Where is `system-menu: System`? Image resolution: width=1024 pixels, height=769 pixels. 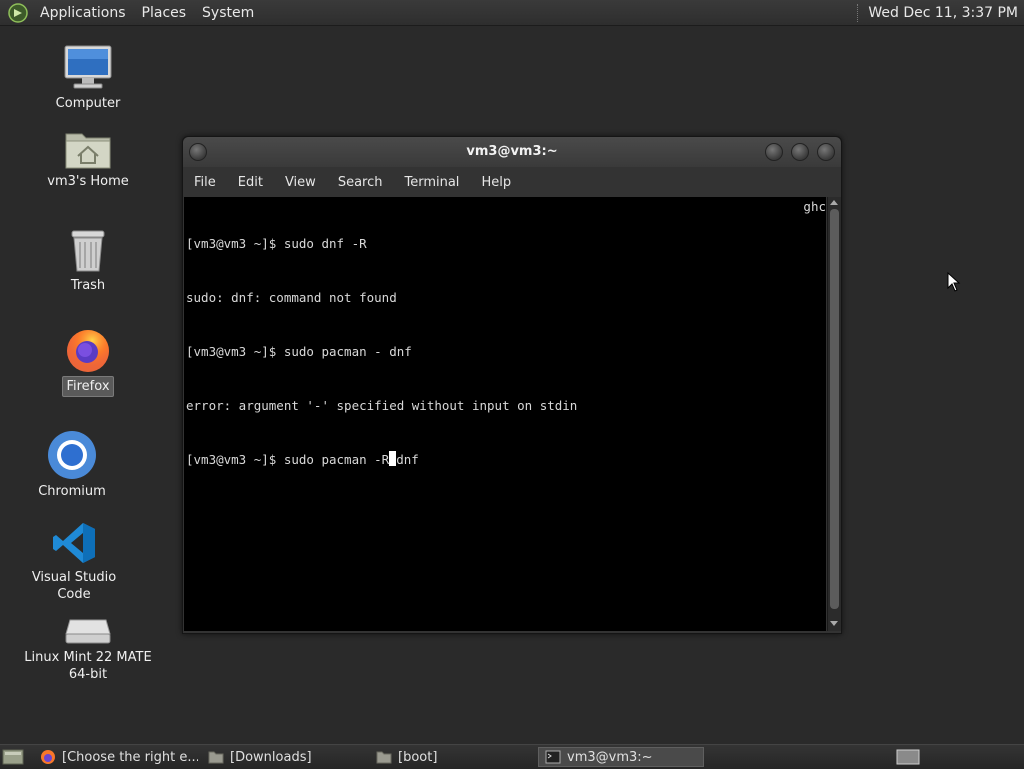
system-menu: System is located at coordinates (228, 13).